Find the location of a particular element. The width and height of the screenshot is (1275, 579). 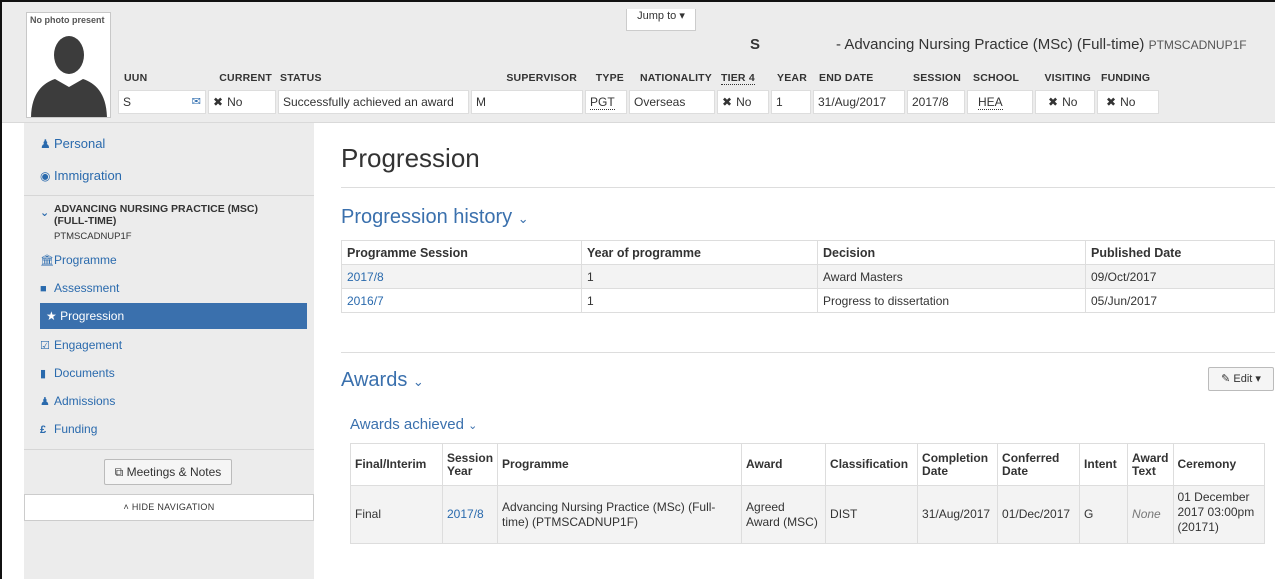

field-type: TYPE PGT is located at coordinates (606, 94).